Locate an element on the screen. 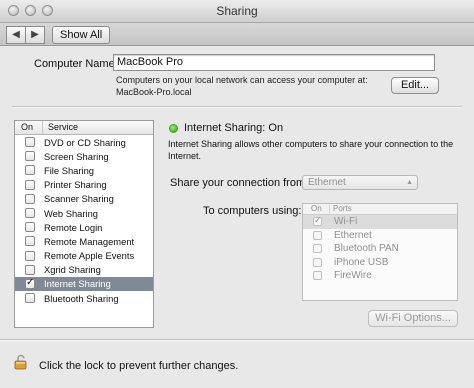  nav-buttons: ◀ ▶ is located at coordinates (25, 35).